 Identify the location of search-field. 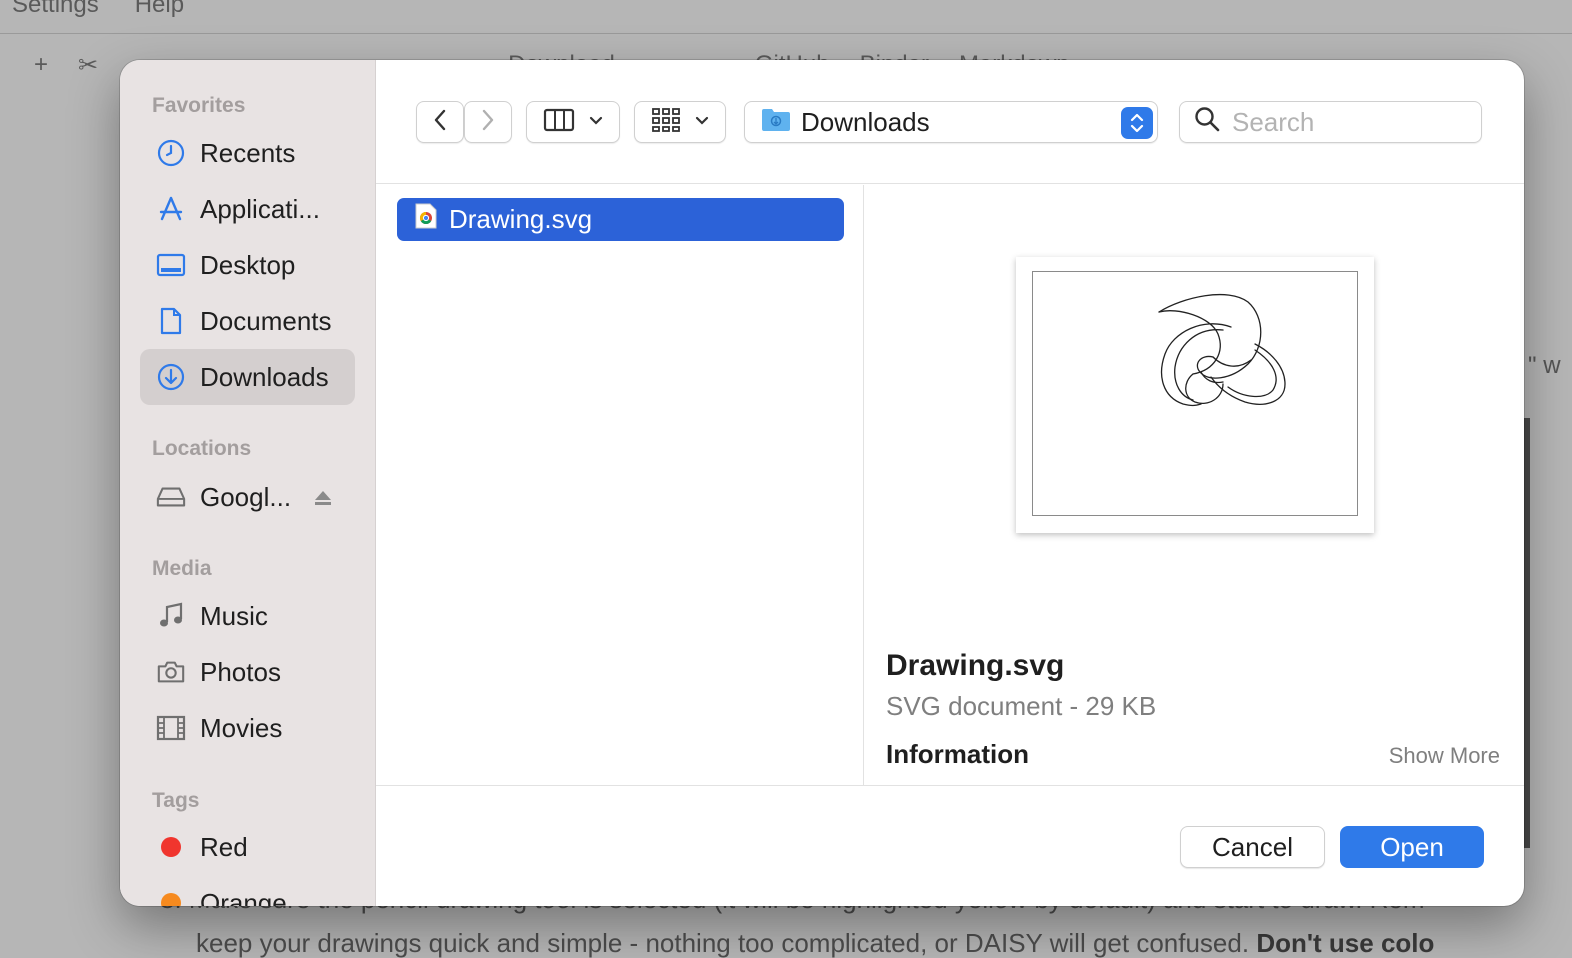
(1330, 122).